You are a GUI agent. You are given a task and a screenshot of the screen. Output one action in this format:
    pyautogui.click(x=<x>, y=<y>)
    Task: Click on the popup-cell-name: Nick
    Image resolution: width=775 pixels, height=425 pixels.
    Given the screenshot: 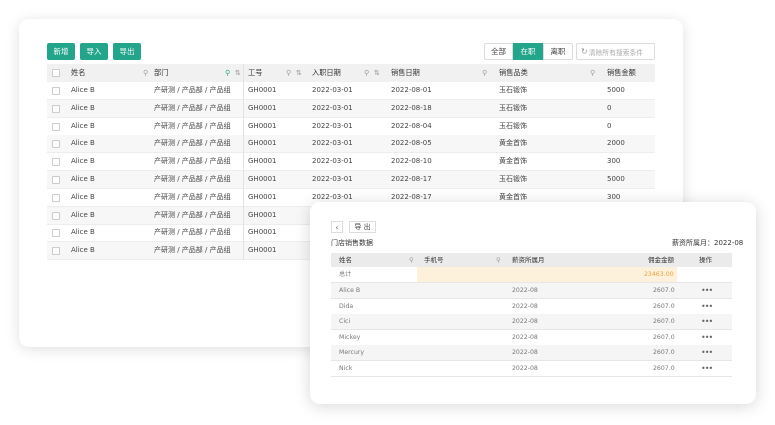 What is the action you would take?
    pyautogui.click(x=346, y=368)
    